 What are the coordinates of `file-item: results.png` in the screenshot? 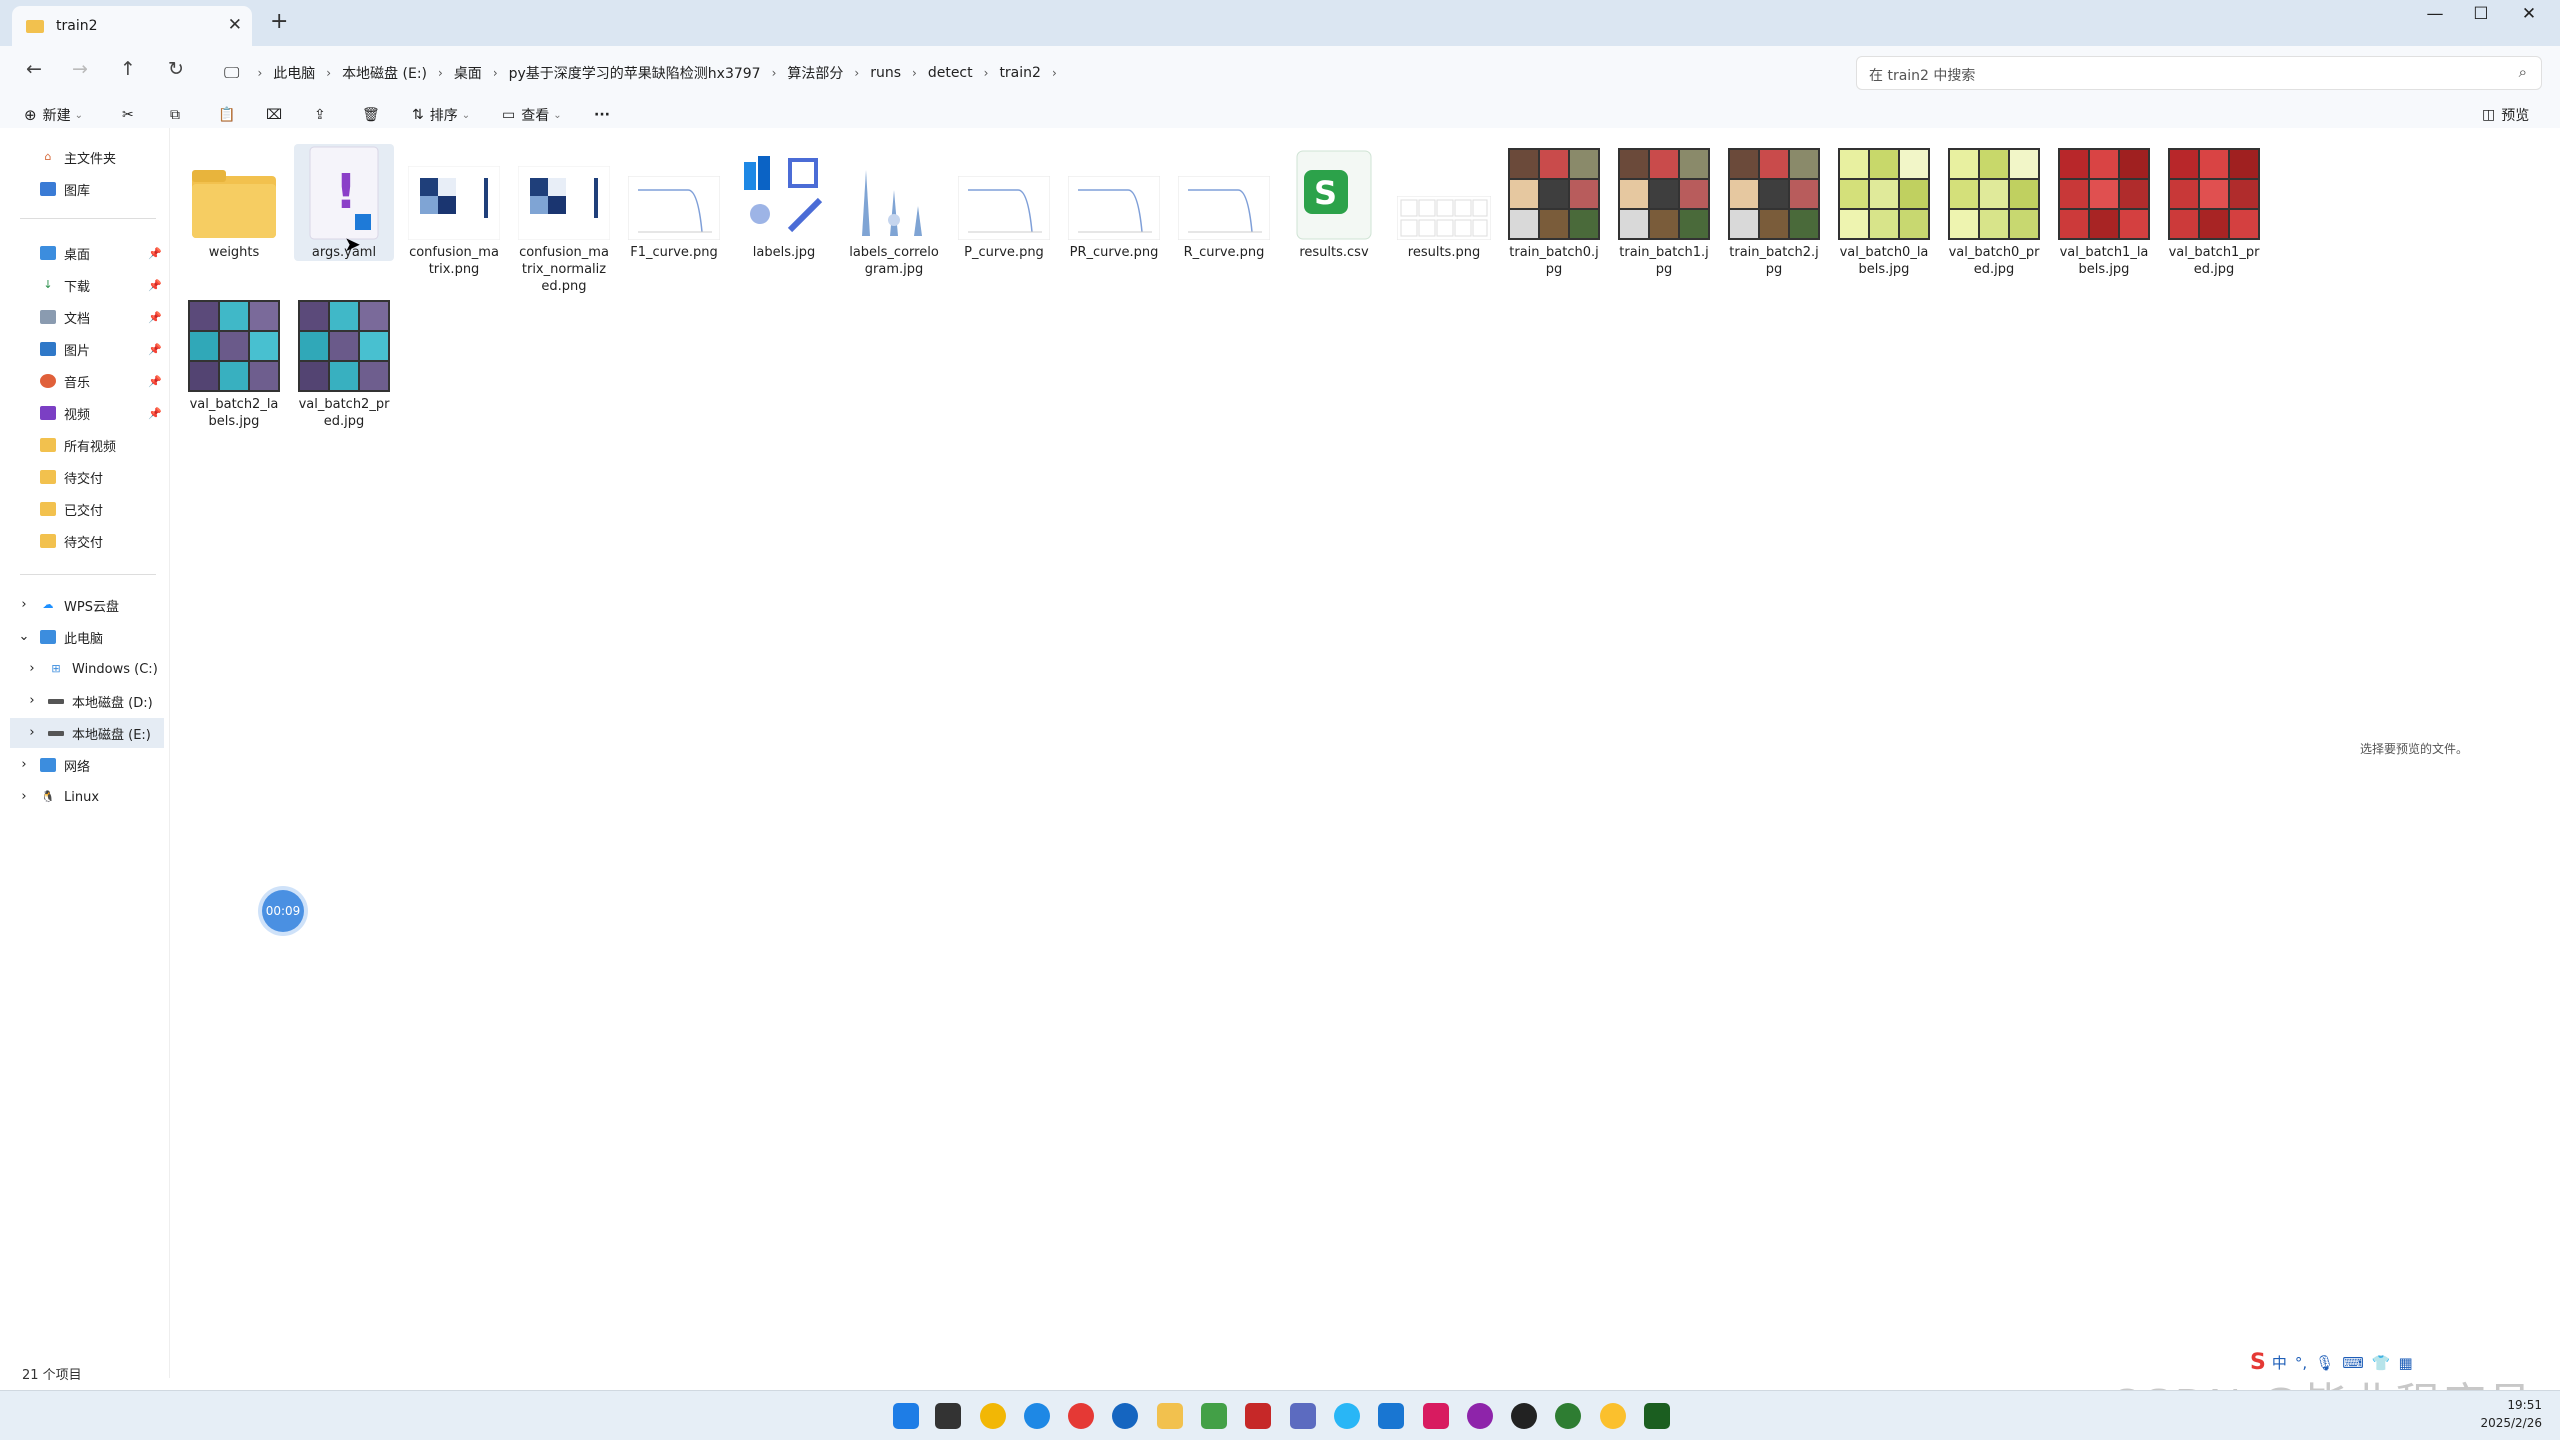 It's located at (1444, 202).